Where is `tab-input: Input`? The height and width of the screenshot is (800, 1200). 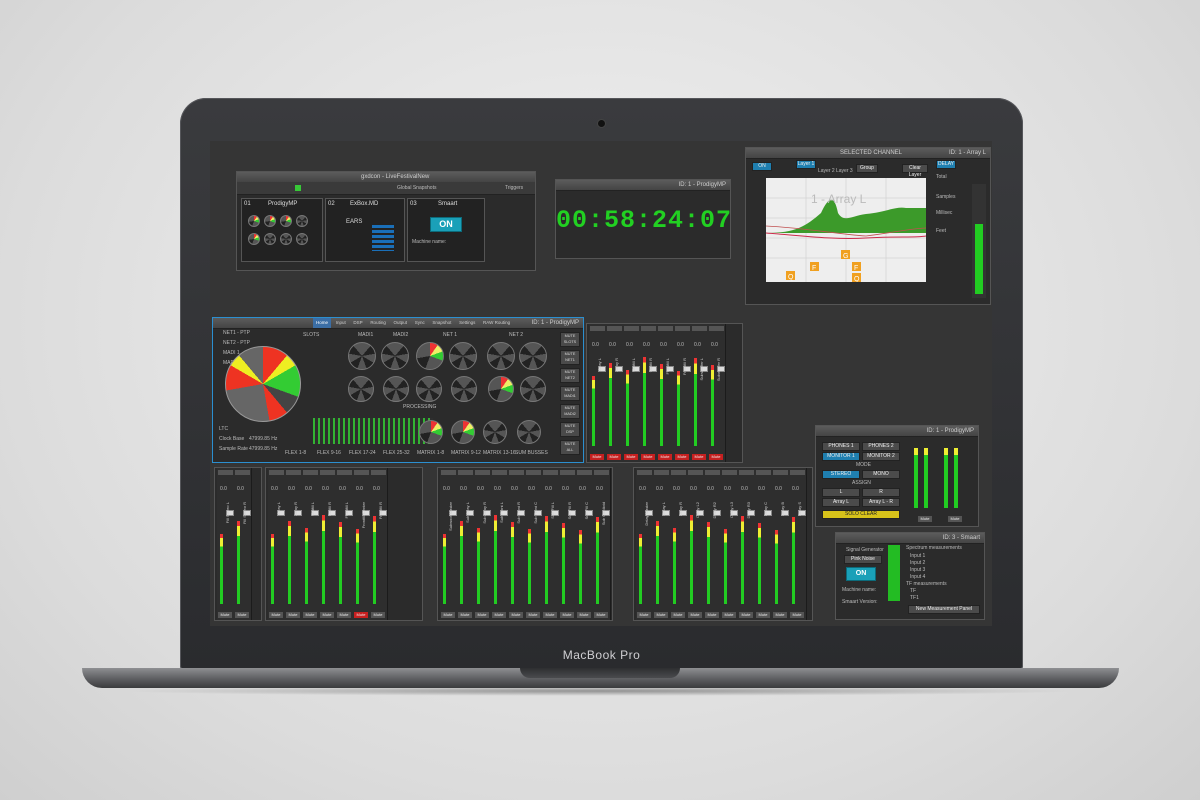
tab-input: Input is located at coordinates (341, 323).